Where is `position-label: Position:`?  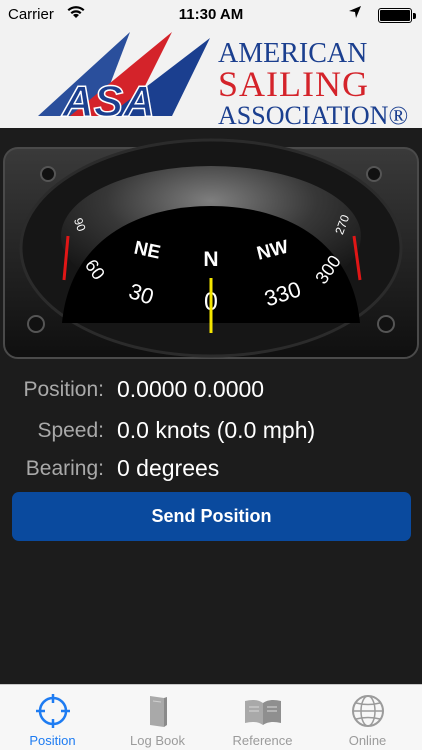
position-label: Position: is located at coordinates (63, 389).